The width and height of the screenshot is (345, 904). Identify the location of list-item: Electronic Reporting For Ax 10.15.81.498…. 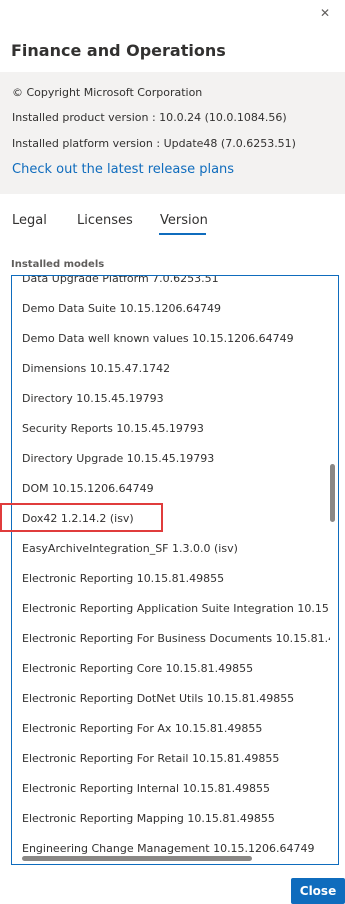
(142, 728).